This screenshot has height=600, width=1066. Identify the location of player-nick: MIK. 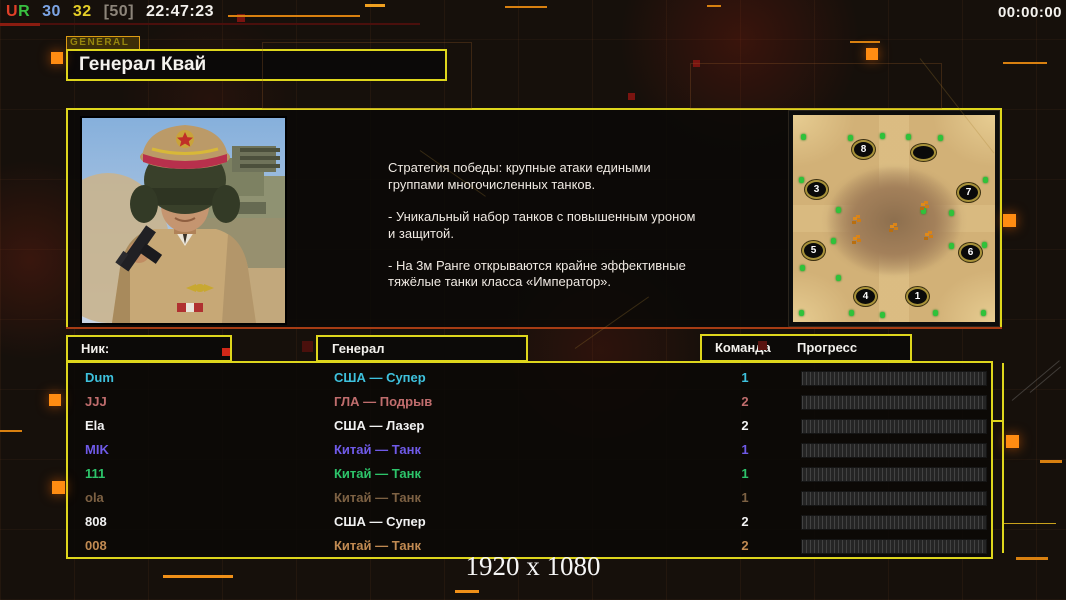
(97, 449).